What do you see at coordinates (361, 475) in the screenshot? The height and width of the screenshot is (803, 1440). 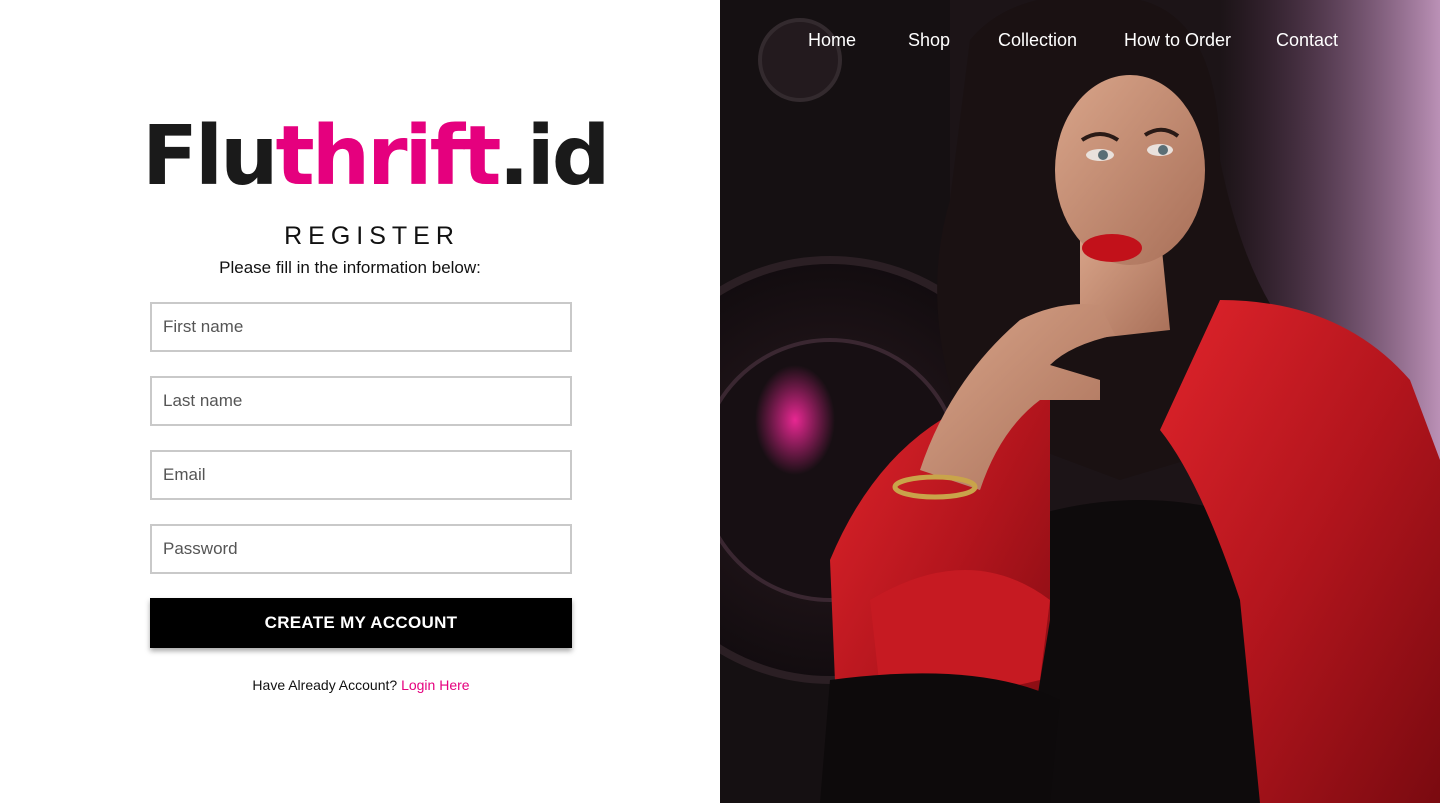 I see `email-input` at bounding box center [361, 475].